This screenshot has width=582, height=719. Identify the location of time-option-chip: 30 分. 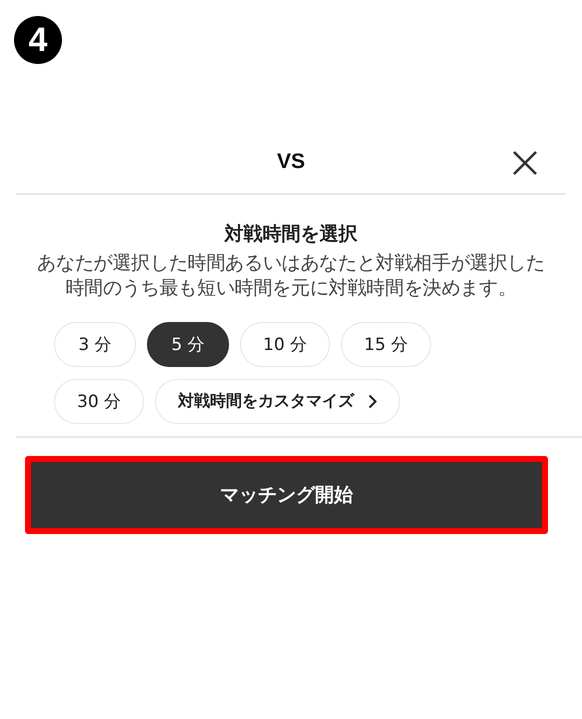
(99, 401).